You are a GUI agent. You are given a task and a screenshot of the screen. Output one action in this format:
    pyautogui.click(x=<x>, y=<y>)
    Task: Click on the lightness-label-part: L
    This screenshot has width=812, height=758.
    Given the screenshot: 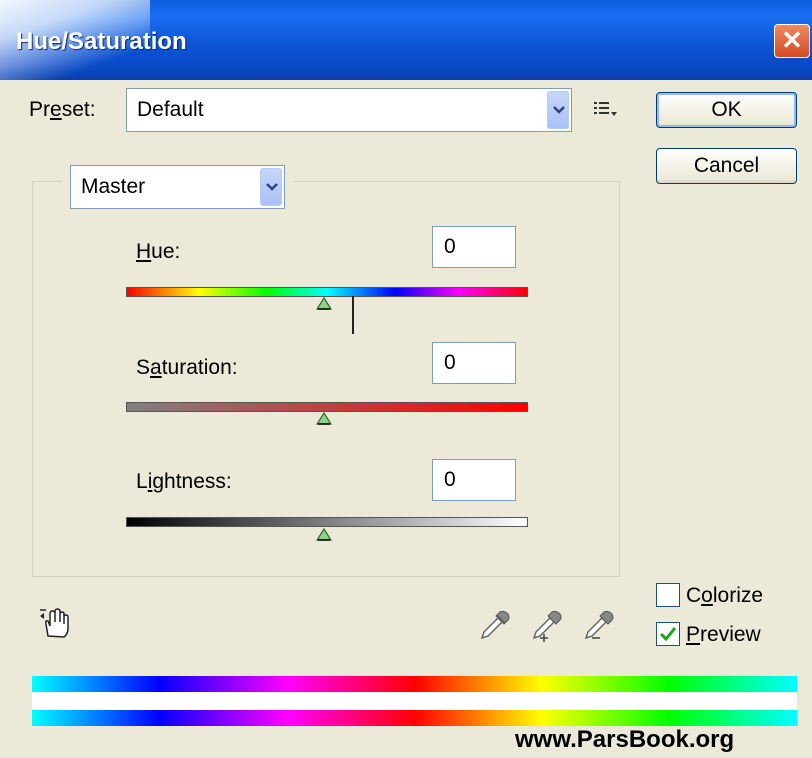 What is the action you would take?
    pyautogui.click(x=142, y=481)
    